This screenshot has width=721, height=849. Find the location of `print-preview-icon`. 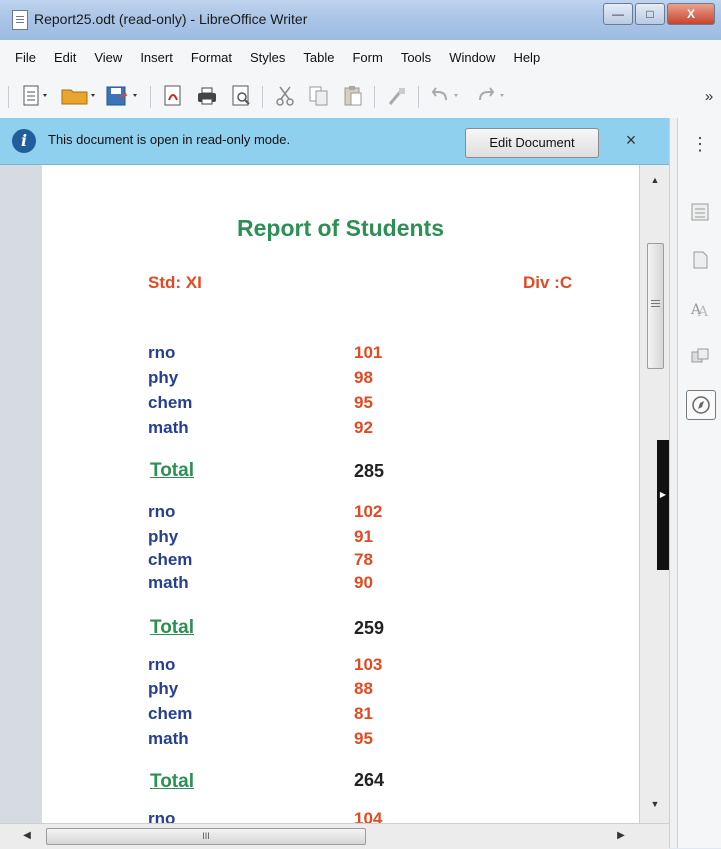

print-preview-icon is located at coordinates (241, 96).